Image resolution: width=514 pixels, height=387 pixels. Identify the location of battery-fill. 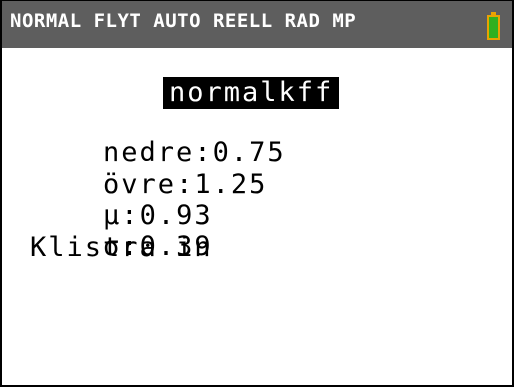
(493, 27).